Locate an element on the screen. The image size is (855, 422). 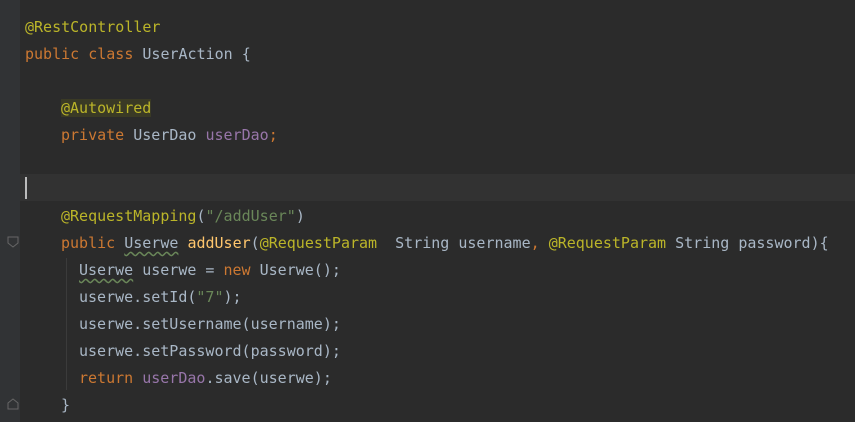
code-line-8: @RequestMapping("/addUser") is located at coordinates (183, 216).